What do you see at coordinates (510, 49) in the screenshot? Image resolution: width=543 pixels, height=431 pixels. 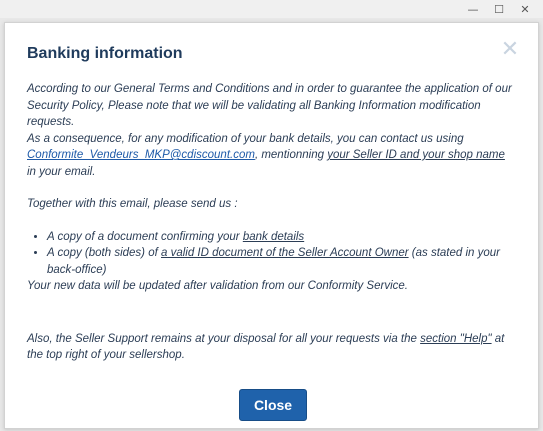 I see `close-icon: ✕` at bounding box center [510, 49].